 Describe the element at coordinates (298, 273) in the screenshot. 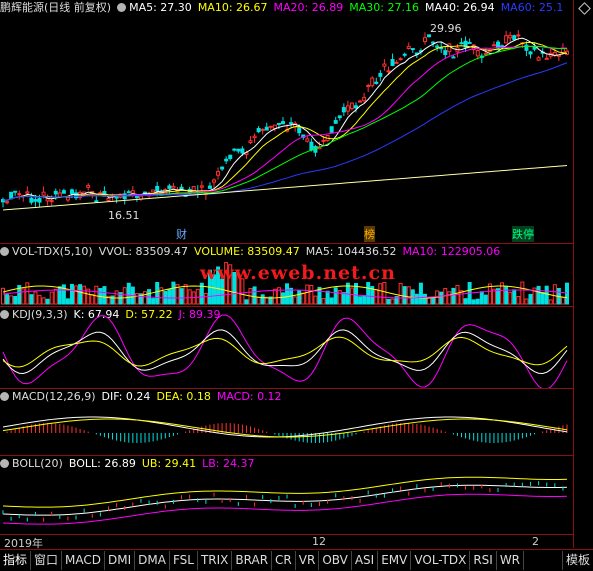

I see `watermark: www.eweb.net.cn` at that location.